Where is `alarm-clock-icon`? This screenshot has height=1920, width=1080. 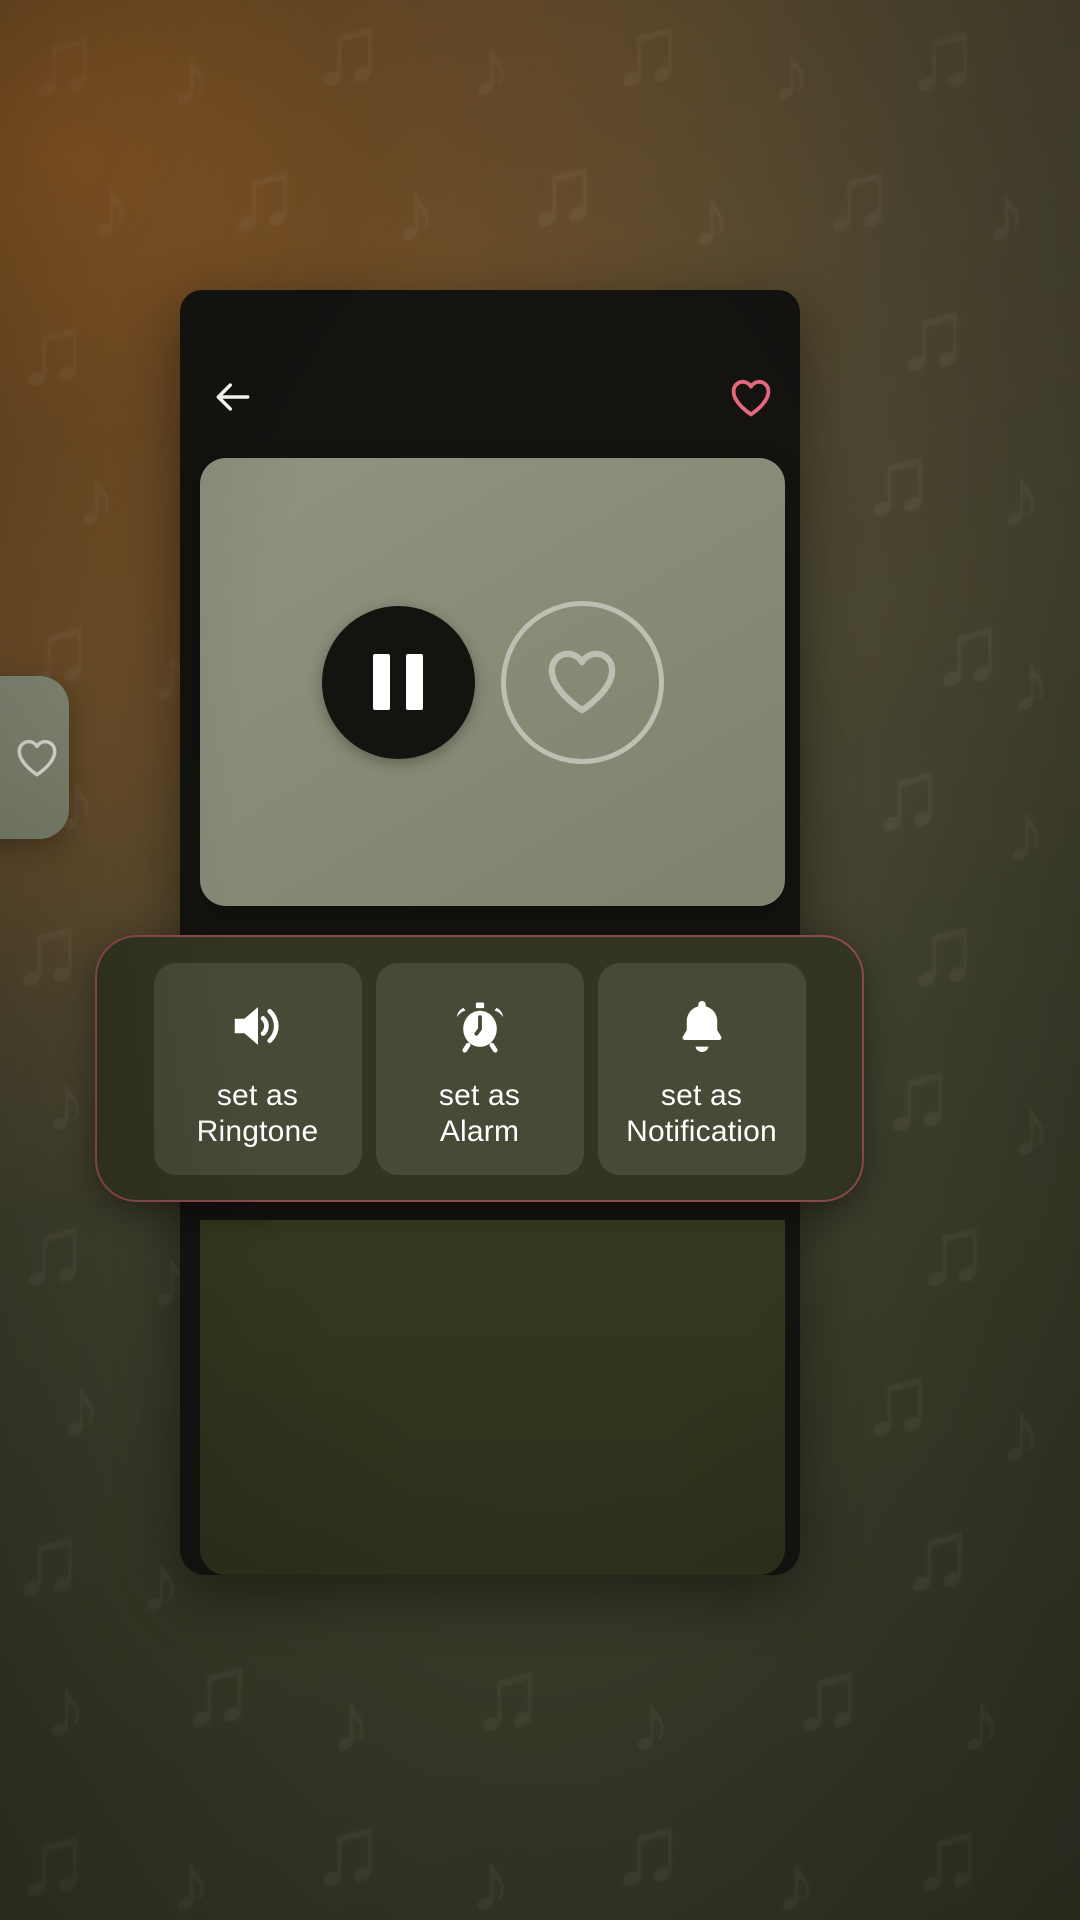
alarm-clock-icon is located at coordinates (480, 1026).